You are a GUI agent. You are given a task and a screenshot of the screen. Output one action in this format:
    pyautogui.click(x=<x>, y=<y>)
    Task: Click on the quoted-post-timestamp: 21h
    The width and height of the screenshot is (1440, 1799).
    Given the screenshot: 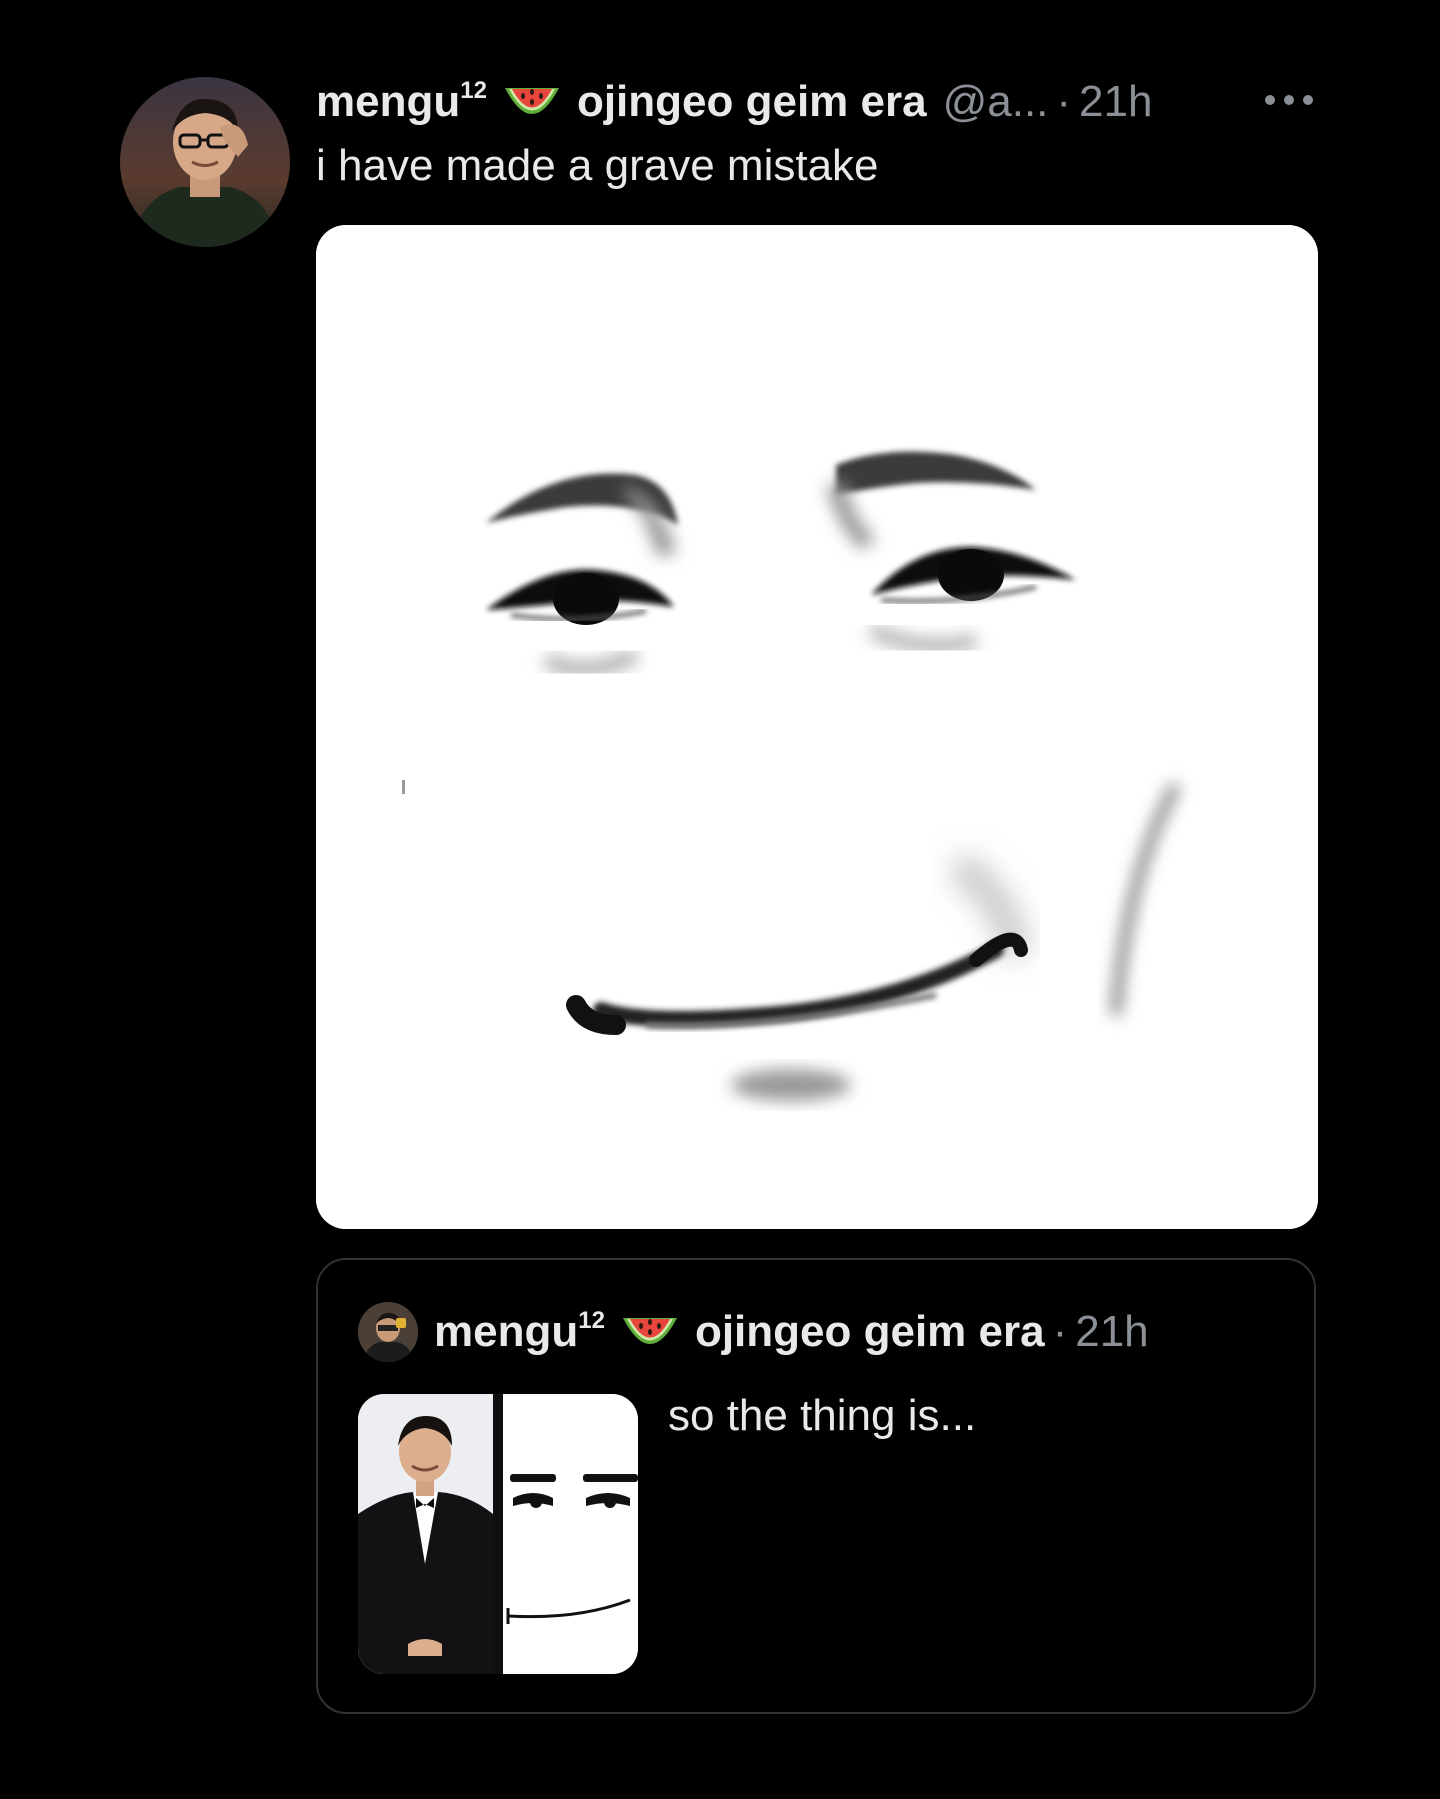 What is the action you would take?
    pyautogui.click(x=1111, y=1332)
    